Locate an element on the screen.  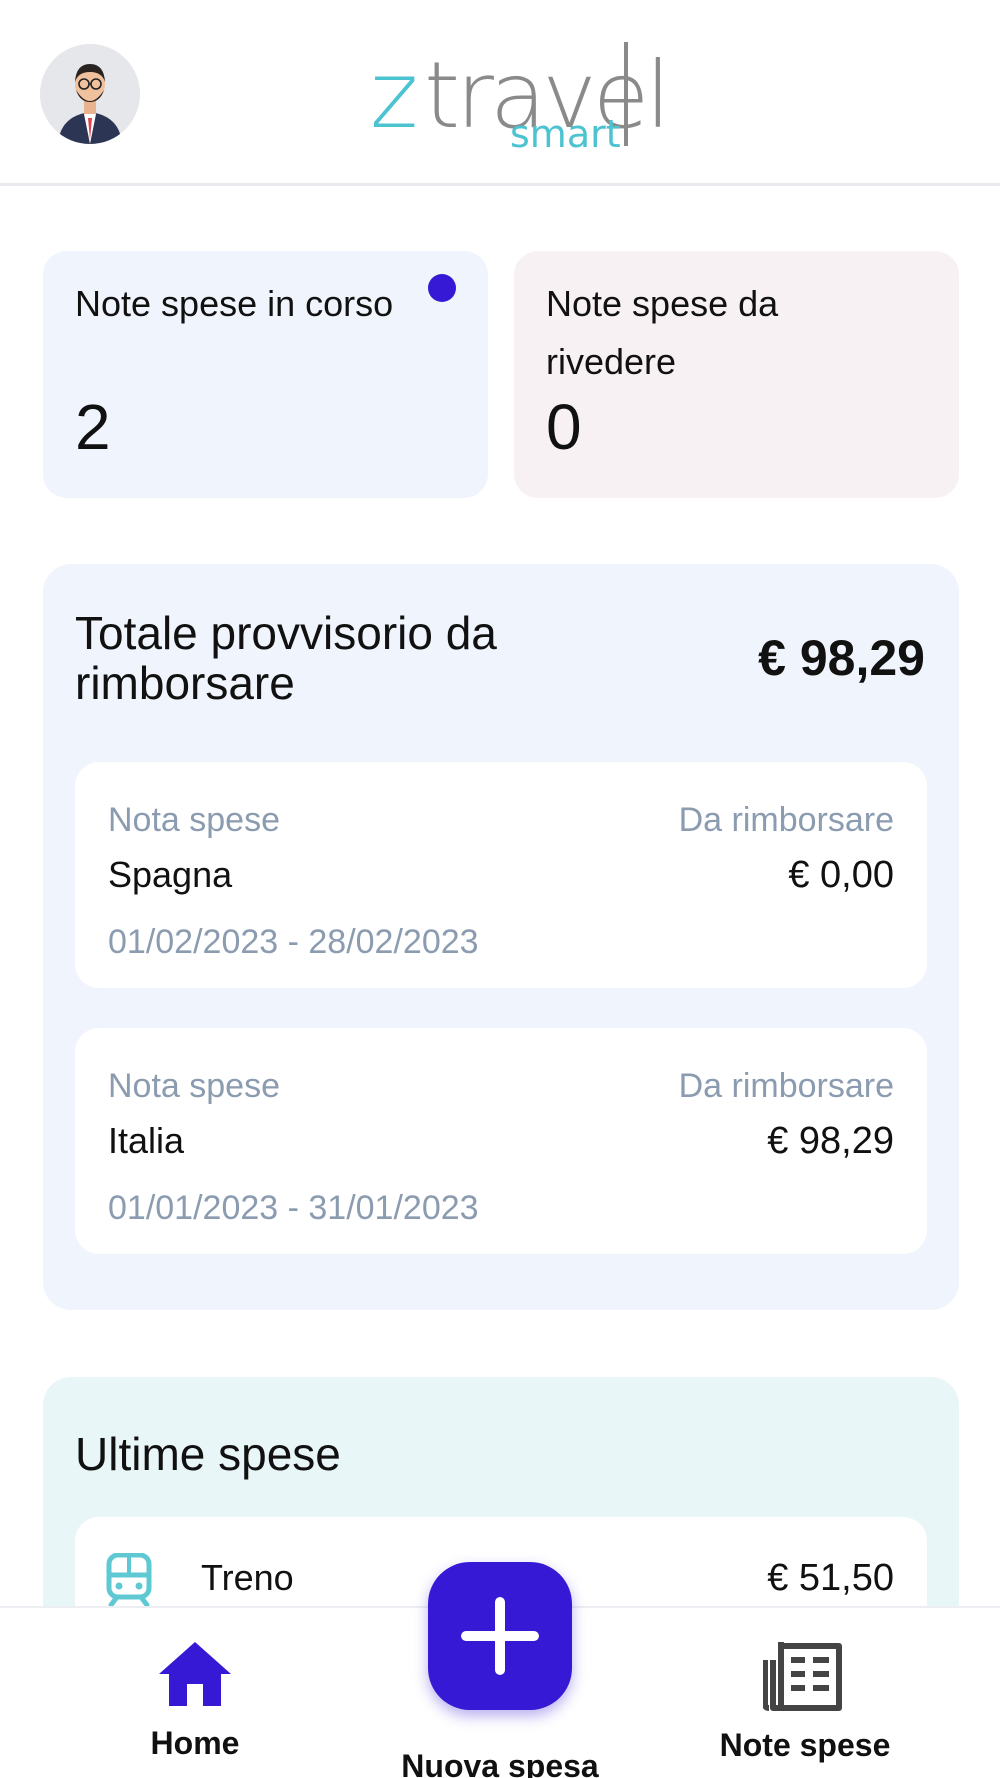
logo-bar is located at coordinates (626, 94).